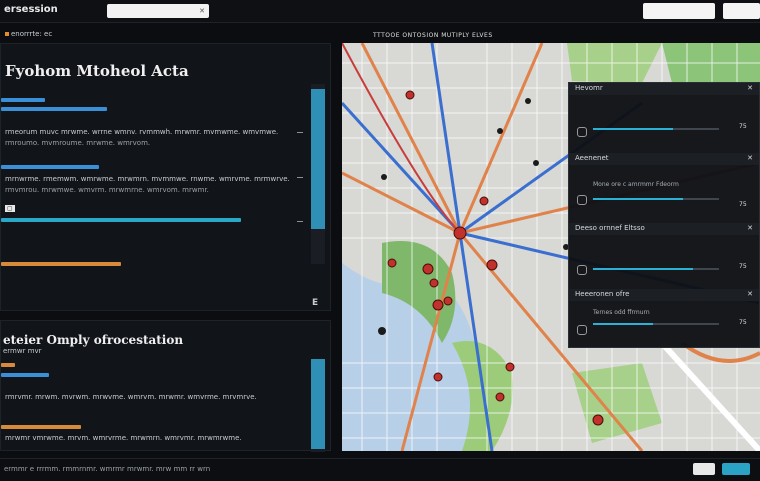 Image resolution: width=760 pixels, height=481 pixels. I want to click on badge: ▢, so click(10, 208).